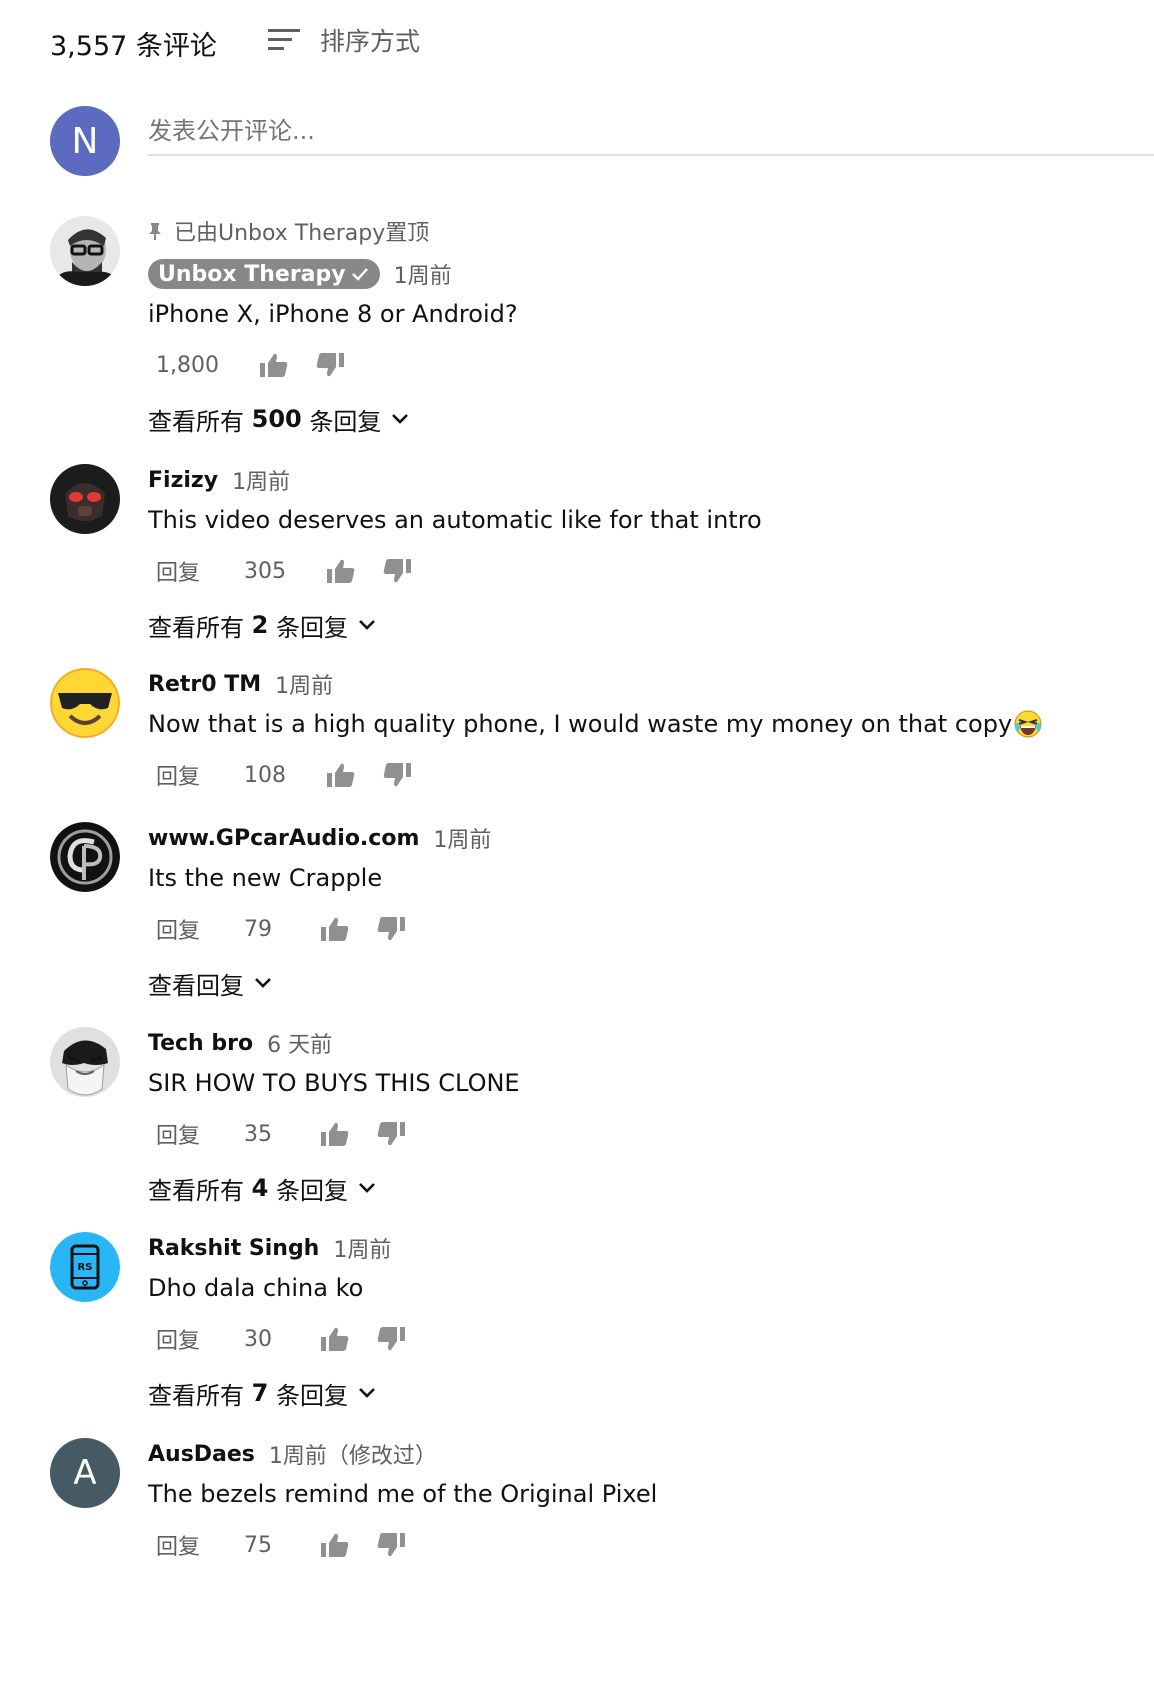 This screenshot has height=1693, width=1154. Describe the element at coordinates (641, 983) in the screenshot. I see `view-replies-button: 查看回复` at that location.